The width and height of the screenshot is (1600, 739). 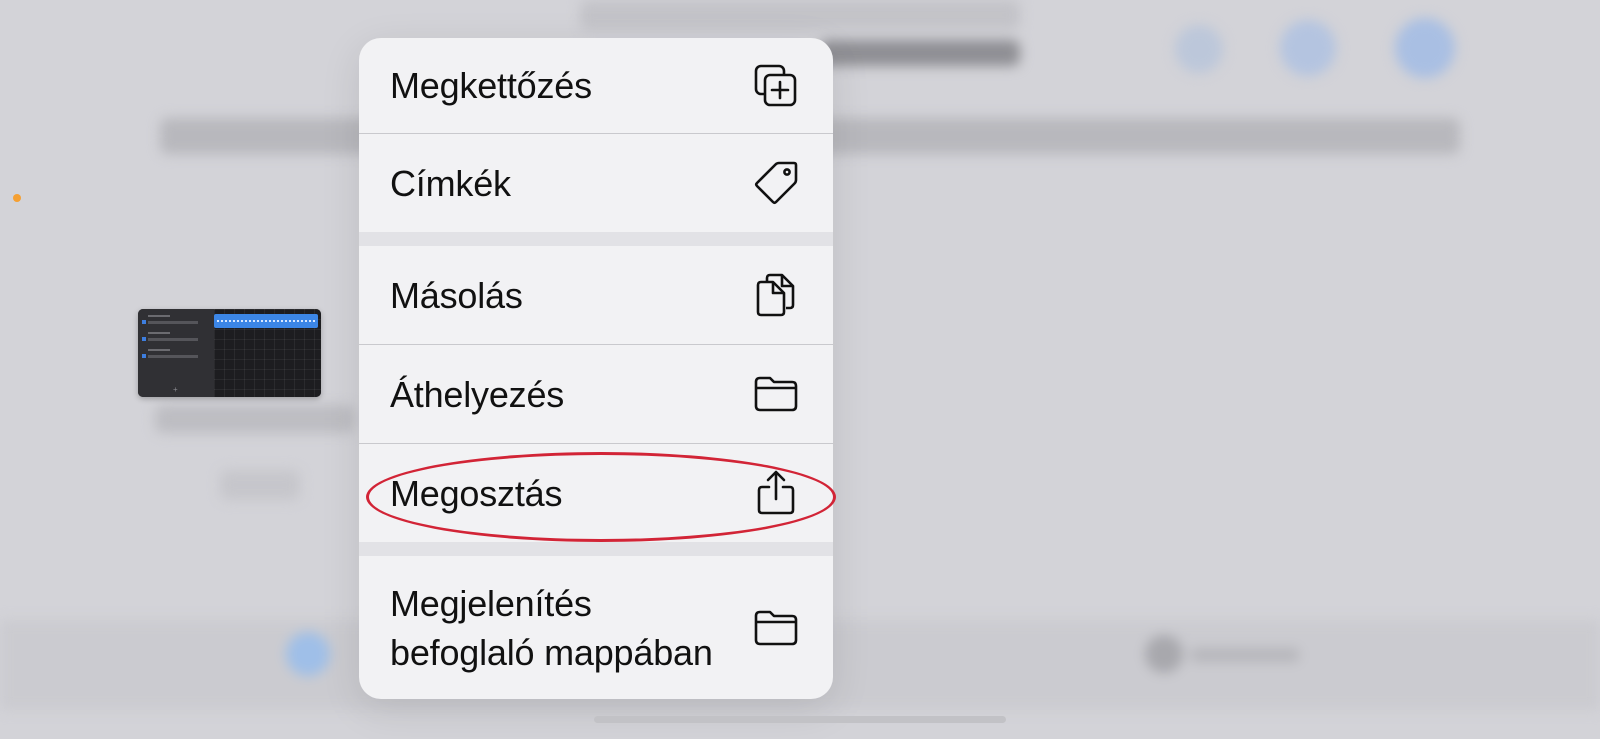 I want to click on track-headers, so click(x=176, y=353).